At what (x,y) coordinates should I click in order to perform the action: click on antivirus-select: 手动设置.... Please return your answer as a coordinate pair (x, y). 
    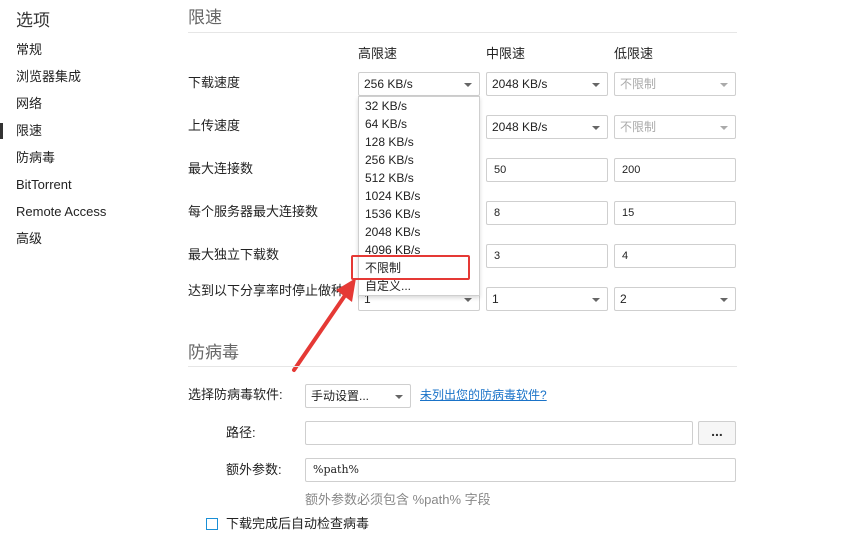
    Looking at the image, I should click on (358, 396).